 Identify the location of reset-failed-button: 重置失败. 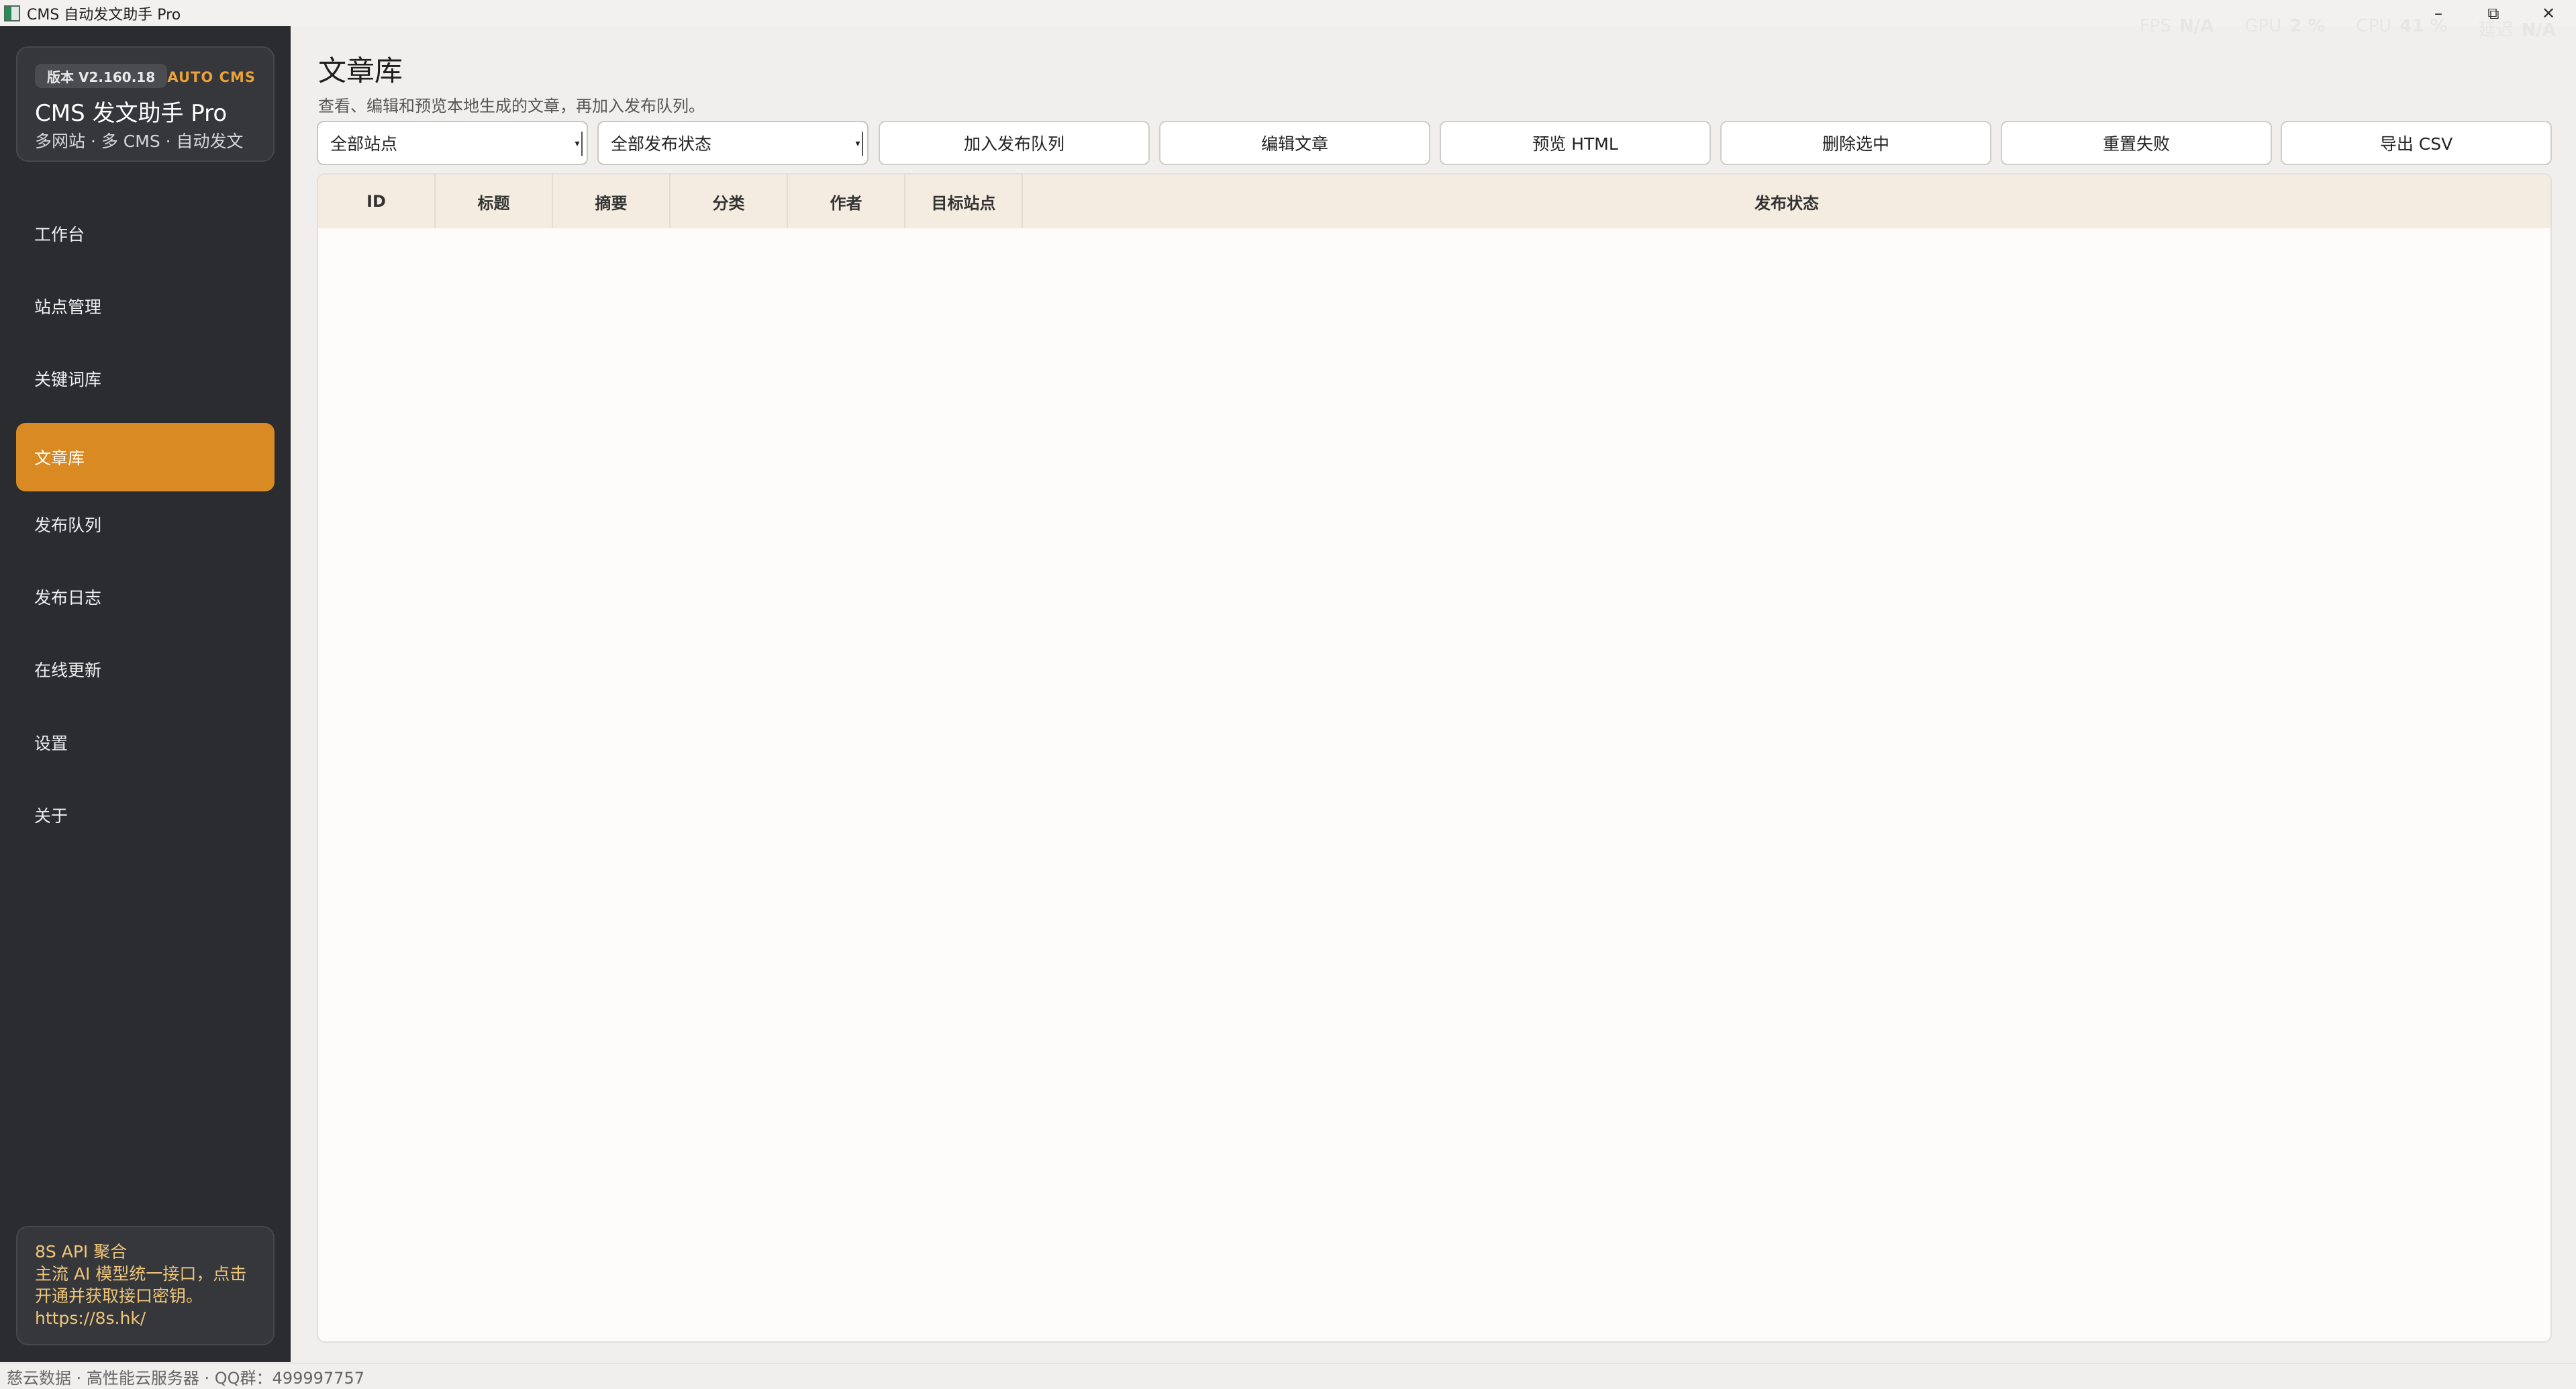
(2136, 143).